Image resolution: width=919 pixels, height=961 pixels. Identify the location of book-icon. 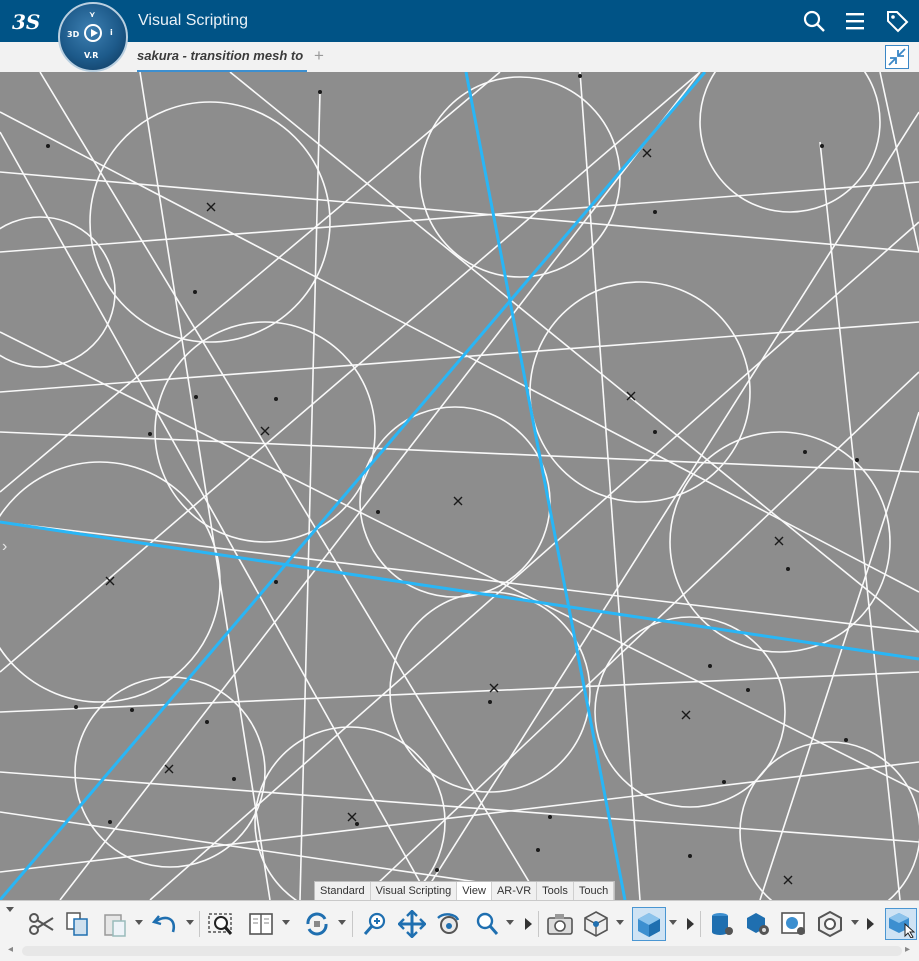
(261, 924).